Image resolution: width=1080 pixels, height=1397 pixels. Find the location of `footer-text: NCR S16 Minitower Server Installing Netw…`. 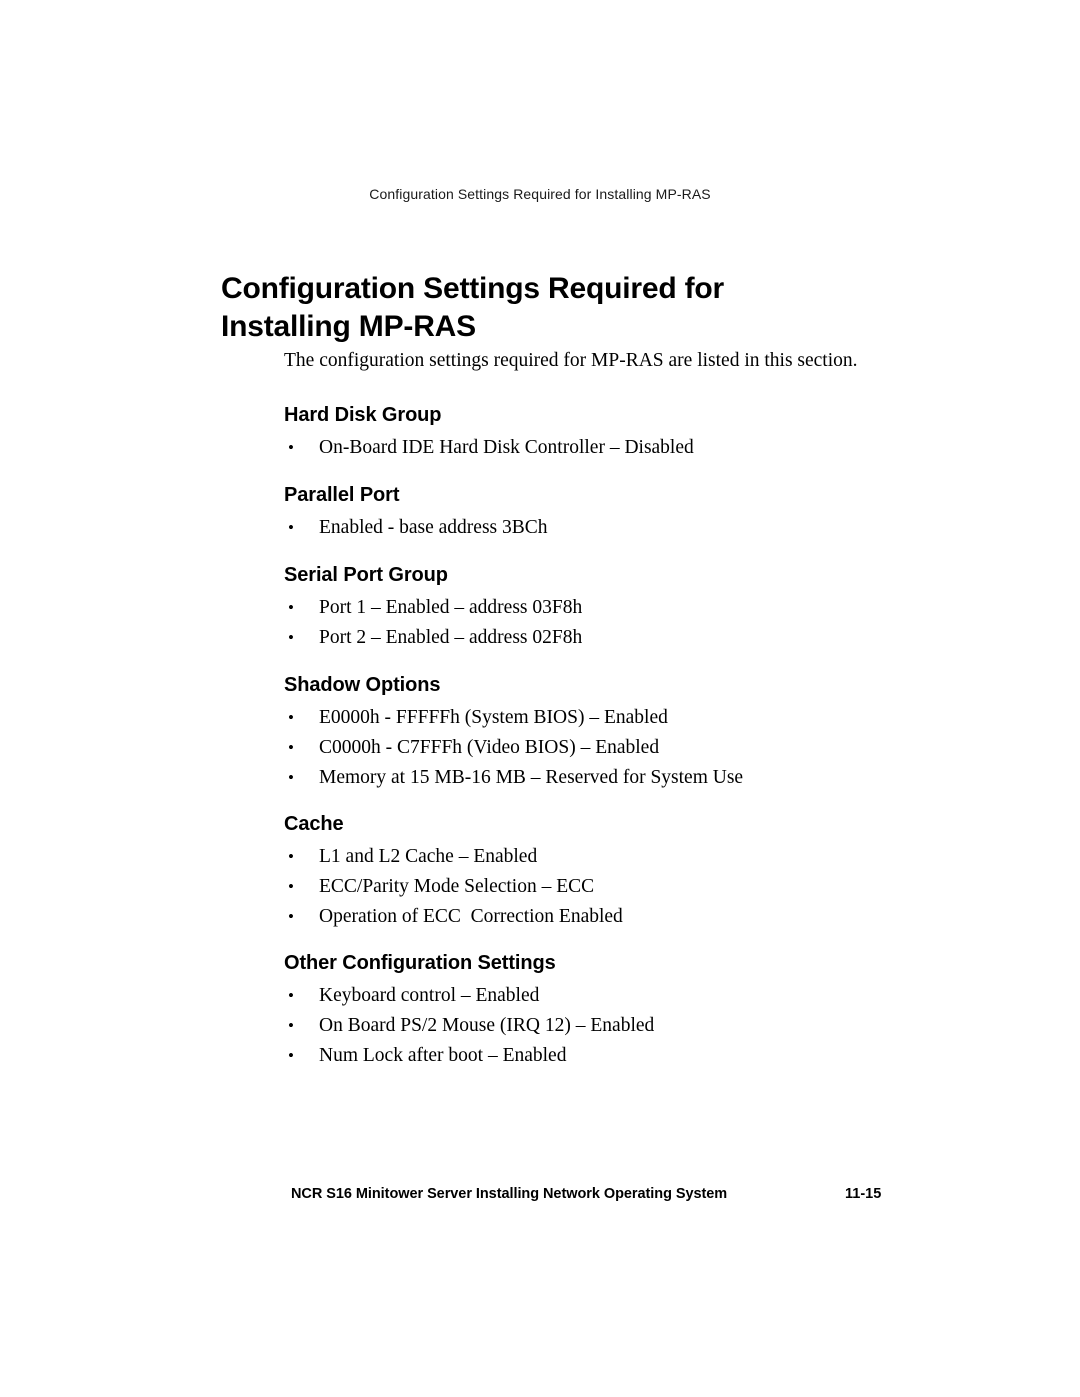

footer-text: NCR S16 Minitower Server Installing Netw… is located at coordinates (509, 1194).